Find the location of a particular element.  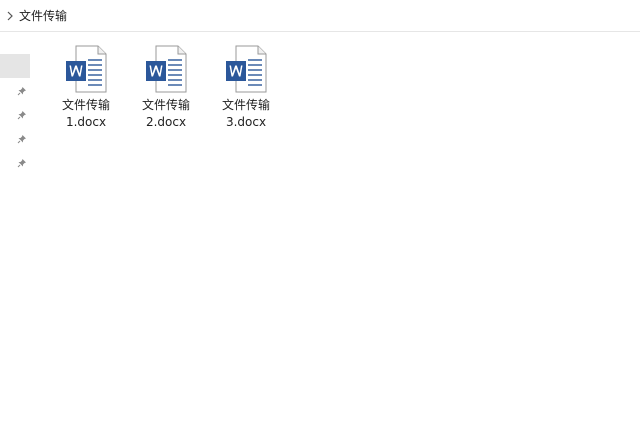

navigation-pane is located at coordinates (15, 229).